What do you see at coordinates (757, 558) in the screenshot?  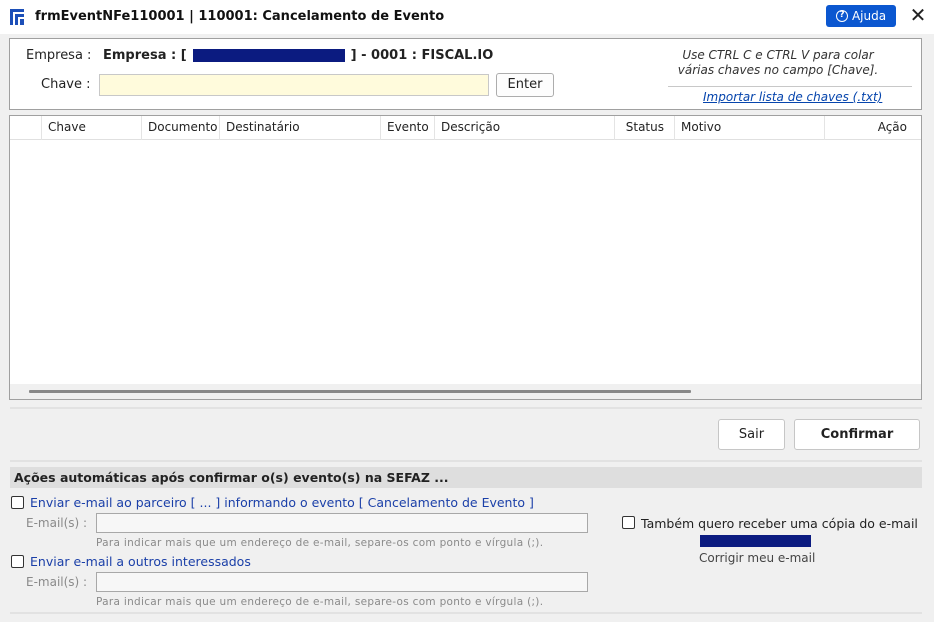 I see `fix-email-link: Corrigir meu e-mail` at bounding box center [757, 558].